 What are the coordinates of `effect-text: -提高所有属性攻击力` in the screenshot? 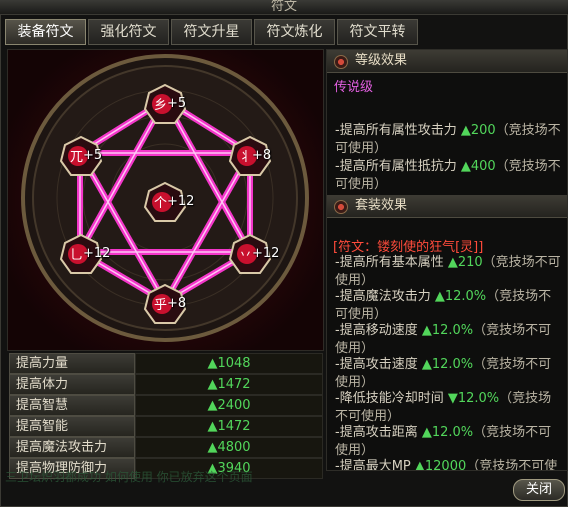 It's located at (398, 130).